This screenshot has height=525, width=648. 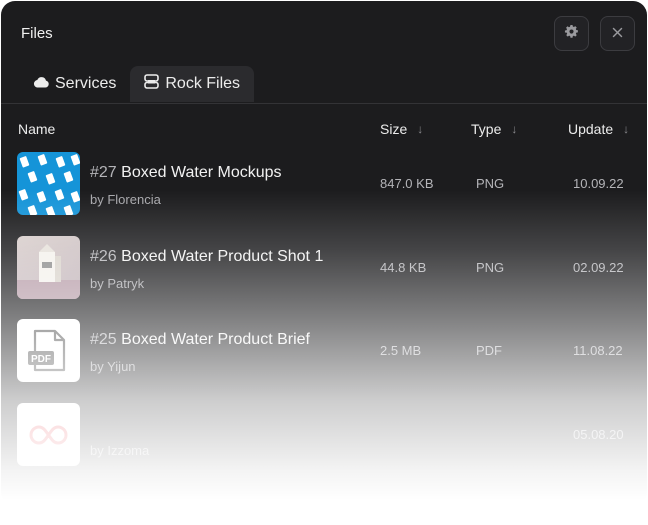 I want to click on file-title: Boxed Water Mockups, so click(x=201, y=172).